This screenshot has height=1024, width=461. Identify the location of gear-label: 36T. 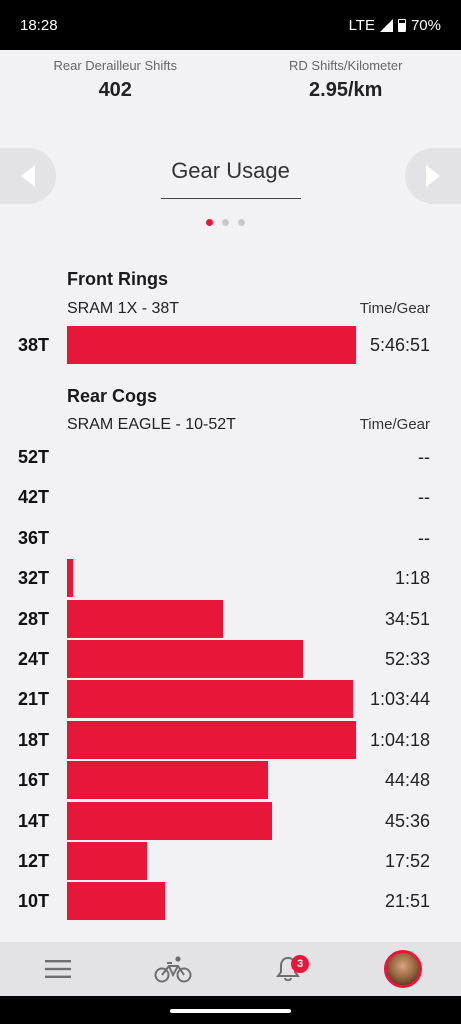
(34, 537).